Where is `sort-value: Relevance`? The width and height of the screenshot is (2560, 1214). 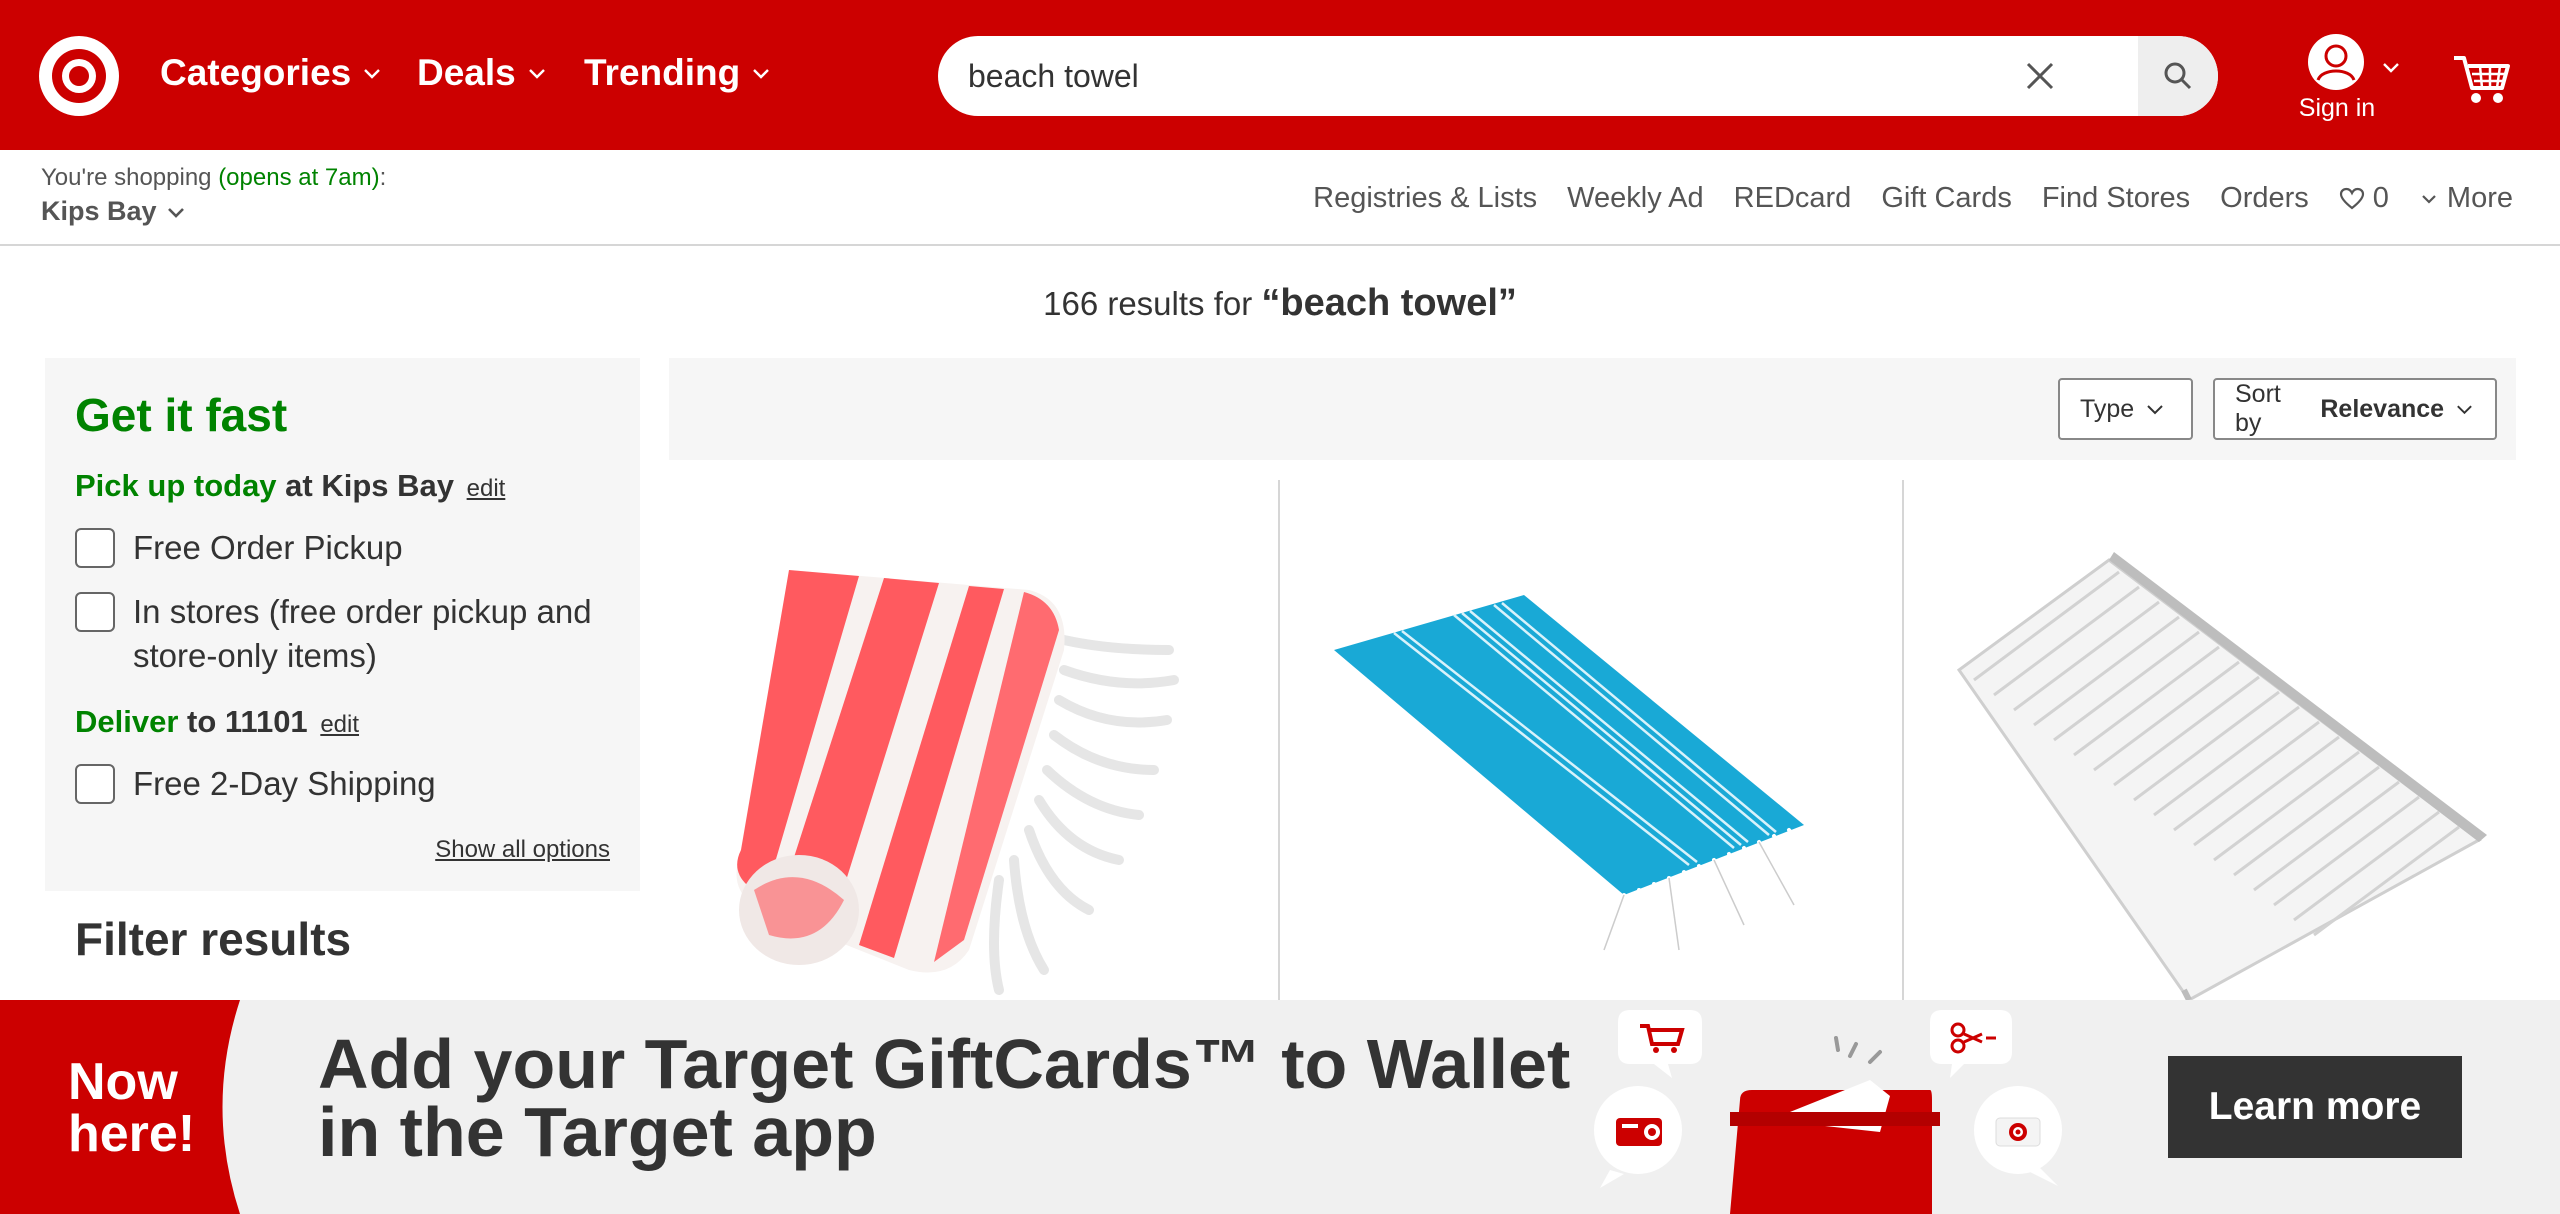
sort-value: Relevance is located at coordinates (2382, 408).